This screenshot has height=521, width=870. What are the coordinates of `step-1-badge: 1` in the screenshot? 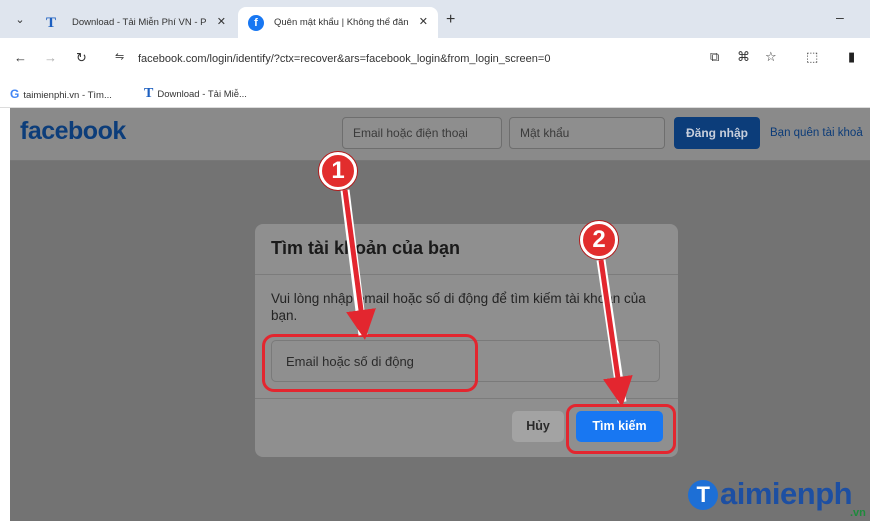 It's located at (338, 171).